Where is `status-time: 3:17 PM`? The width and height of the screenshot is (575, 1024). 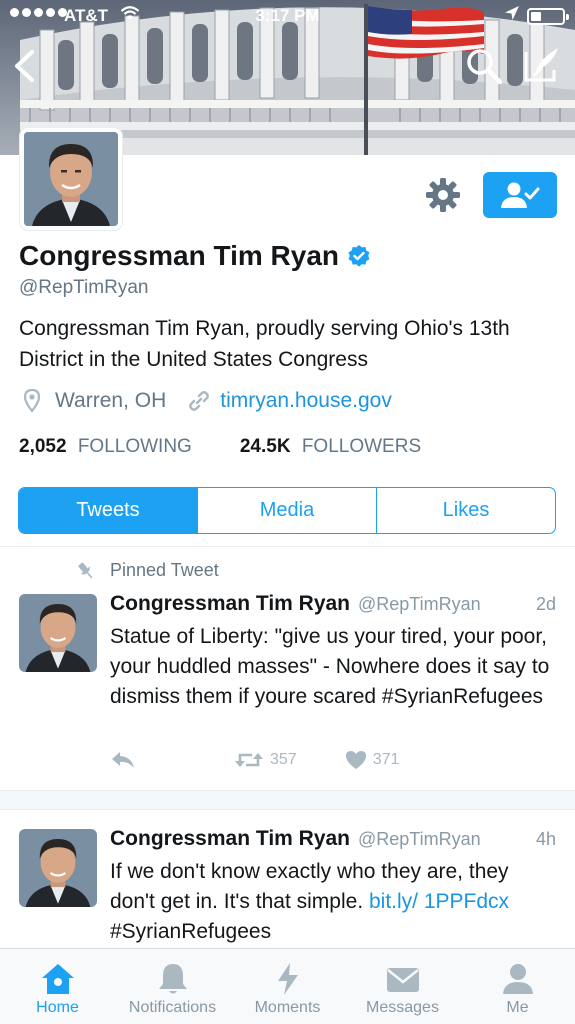 status-time: 3:17 PM is located at coordinates (287, 15).